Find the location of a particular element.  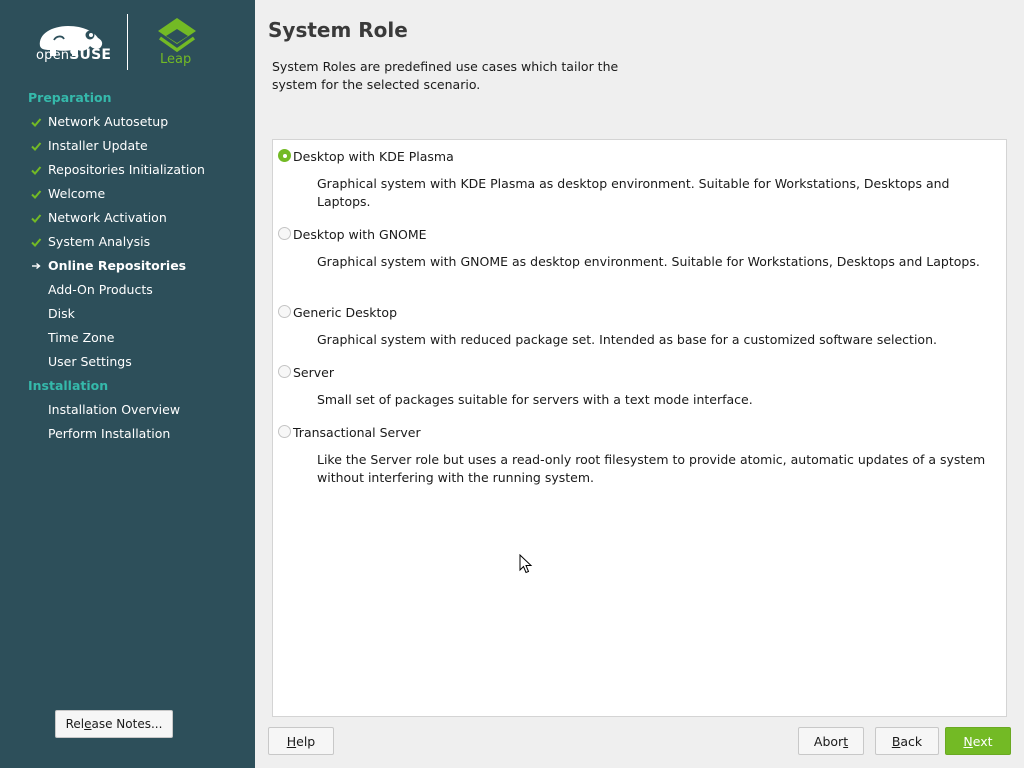

section-installation: Installation is located at coordinates (68, 385).